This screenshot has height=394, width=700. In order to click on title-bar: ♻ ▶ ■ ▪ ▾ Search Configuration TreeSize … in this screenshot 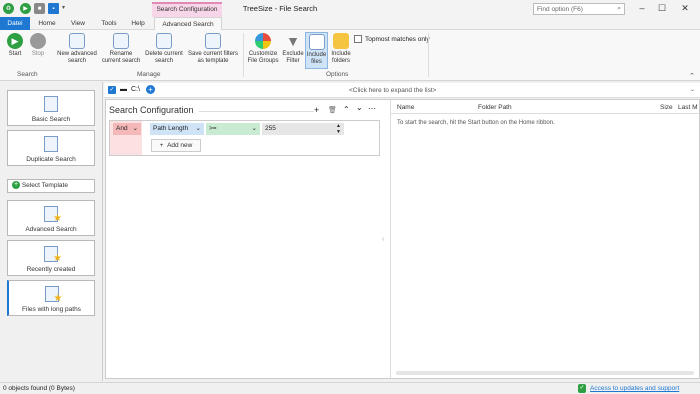, I will do `click(350, 8)`.